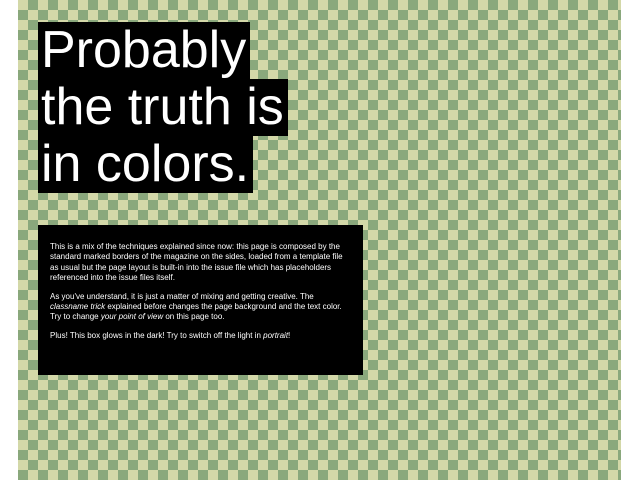  What do you see at coordinates (630, 240) in the screenshot?
I see `right-border` at bounding box center [630, 240].